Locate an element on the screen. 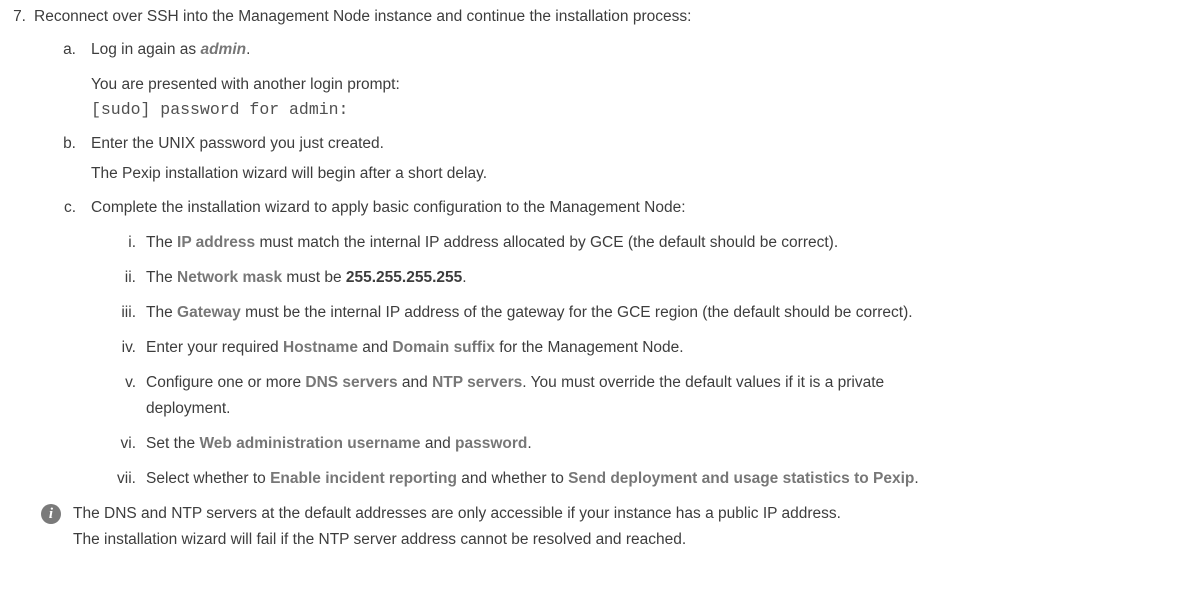 Image resolution: width=1194 pixels, height=601 pixels. field-dns-servers: DNS servers is located at coordinates (351, 382).